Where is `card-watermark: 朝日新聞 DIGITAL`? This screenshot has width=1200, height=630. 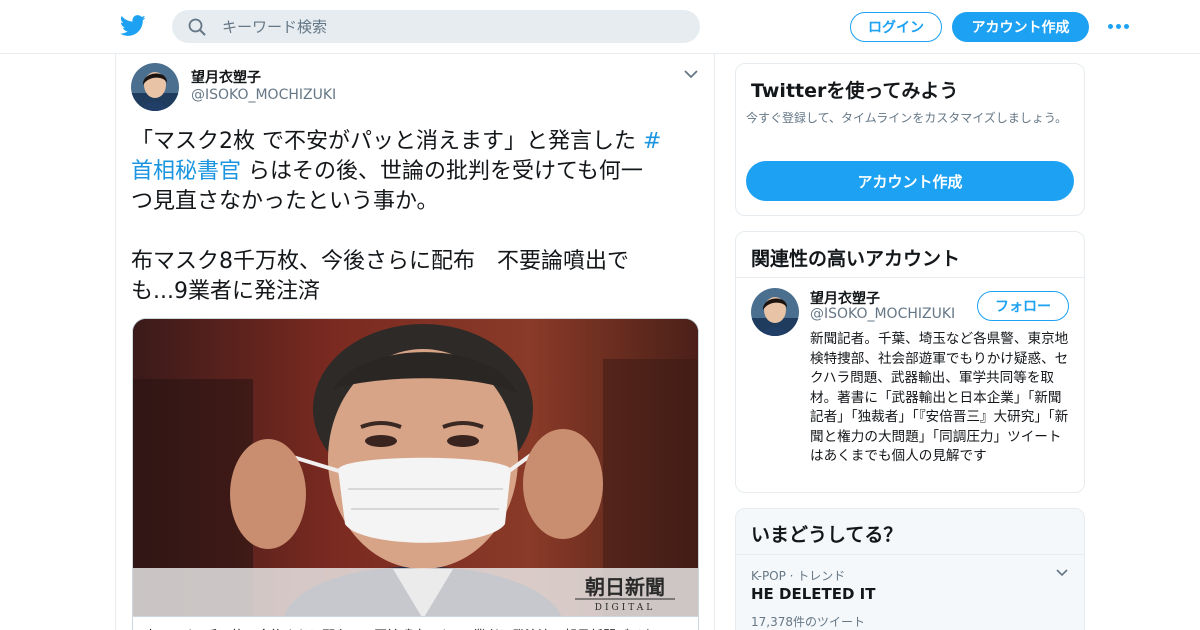 card-watermark: 朝日新聞 DIGITAL is located at coordinates (415, 592).